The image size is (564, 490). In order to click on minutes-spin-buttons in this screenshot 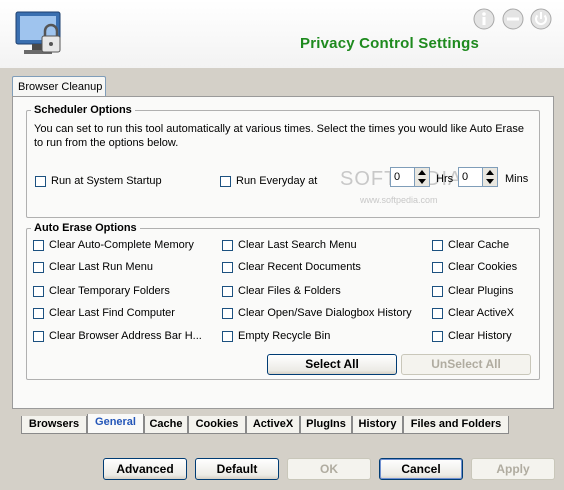, I will do `click(489, 177)`.